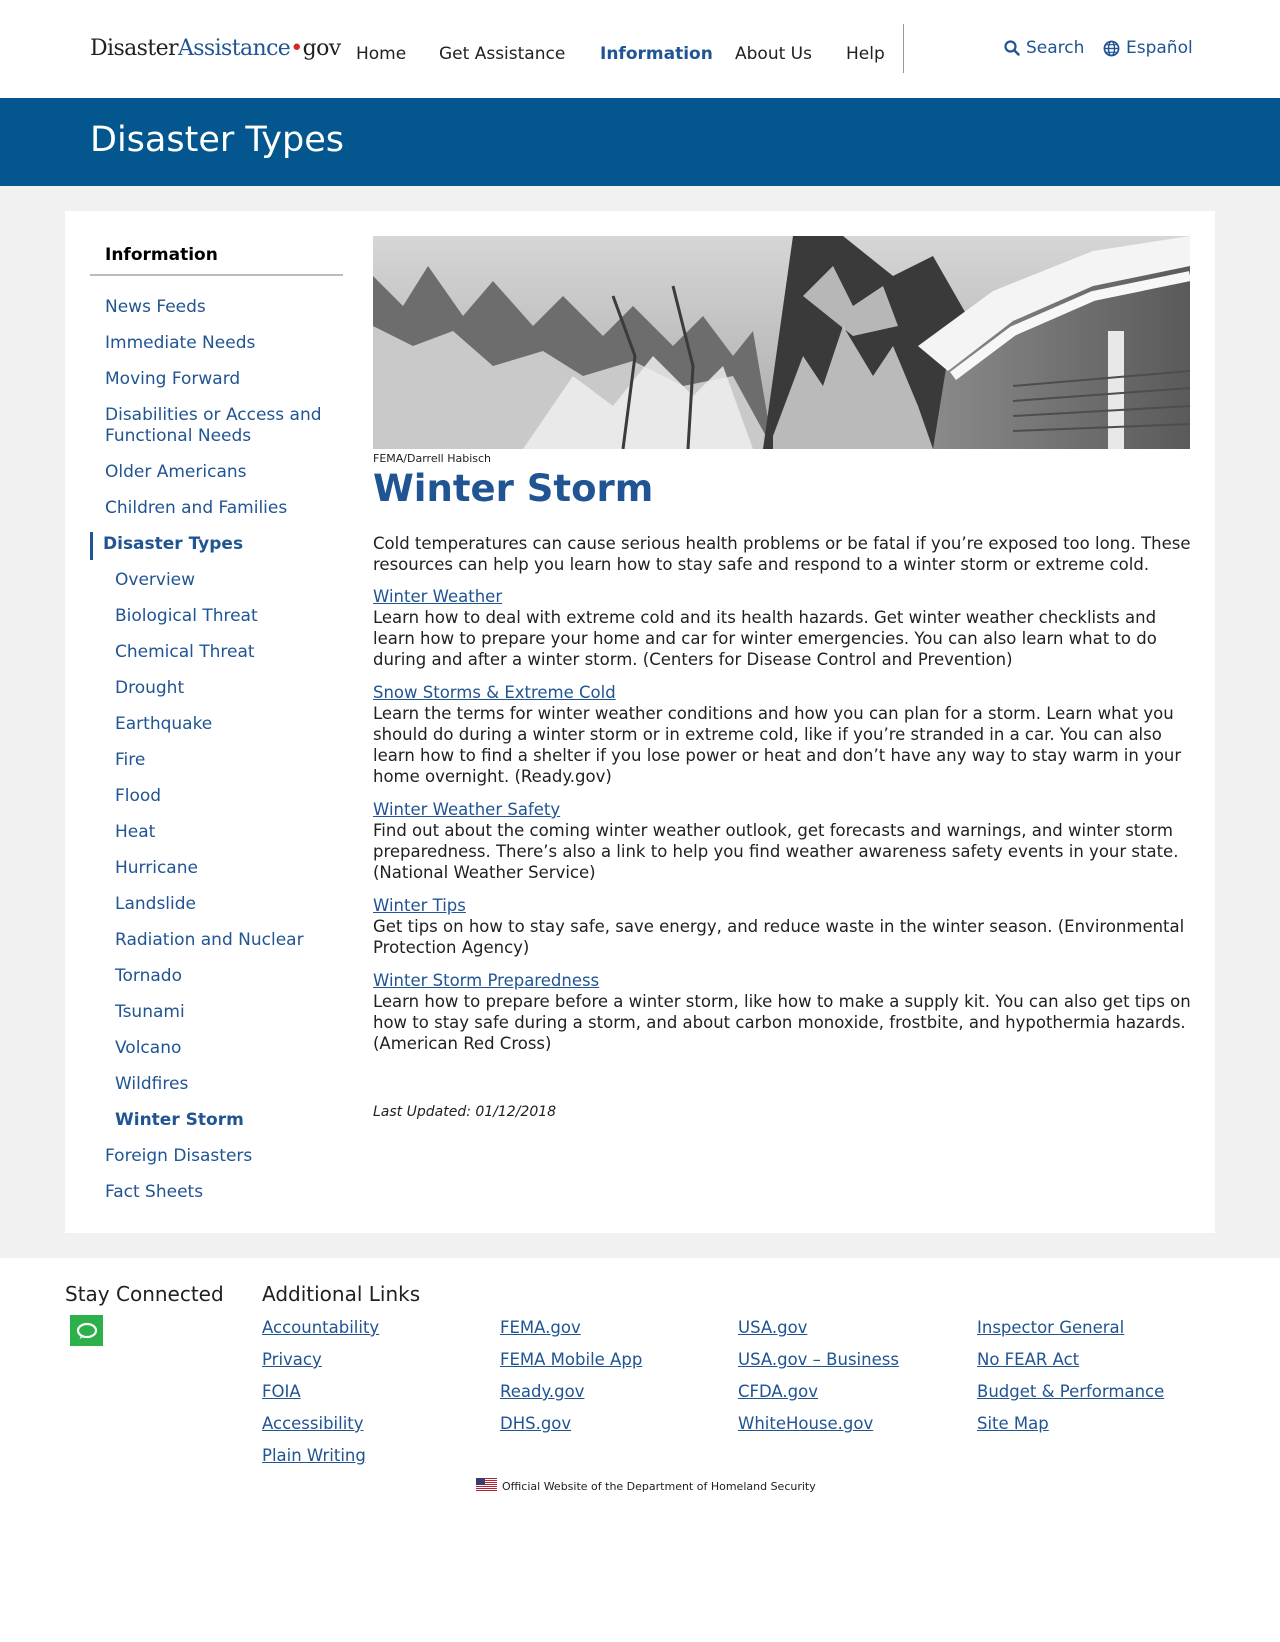 This screenshot has height=1642, width=1280. Describe the element at coordinates (805, 1423) in the screenshot. I see `footer-link-whitehouse-gov: WhiteHouse.gov` at that location.